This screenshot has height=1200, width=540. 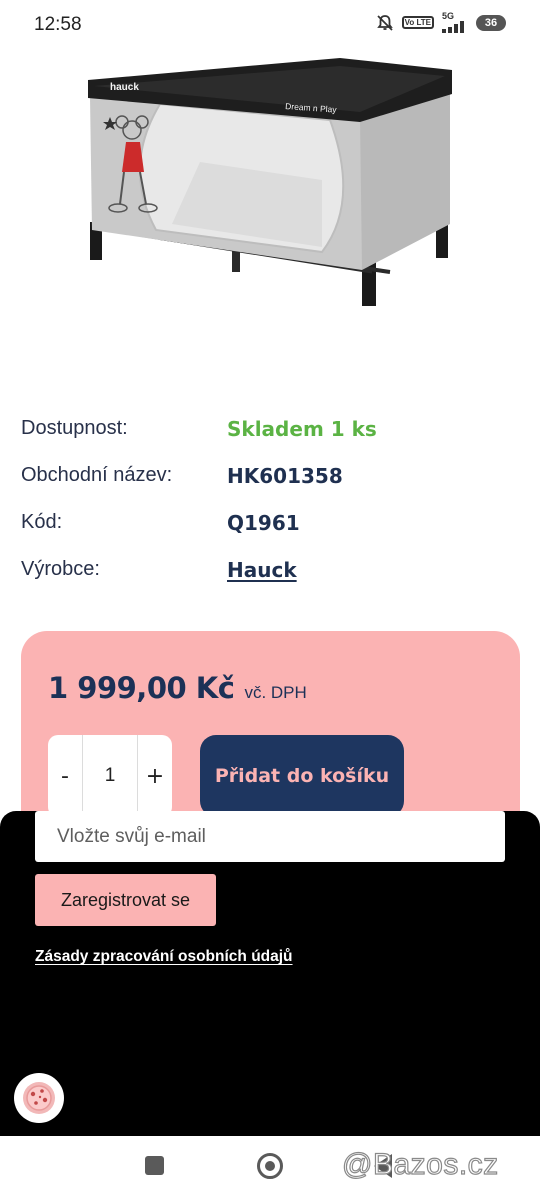 I want to click on volte-icon: Vo LTE, so click(x=417, y=22).